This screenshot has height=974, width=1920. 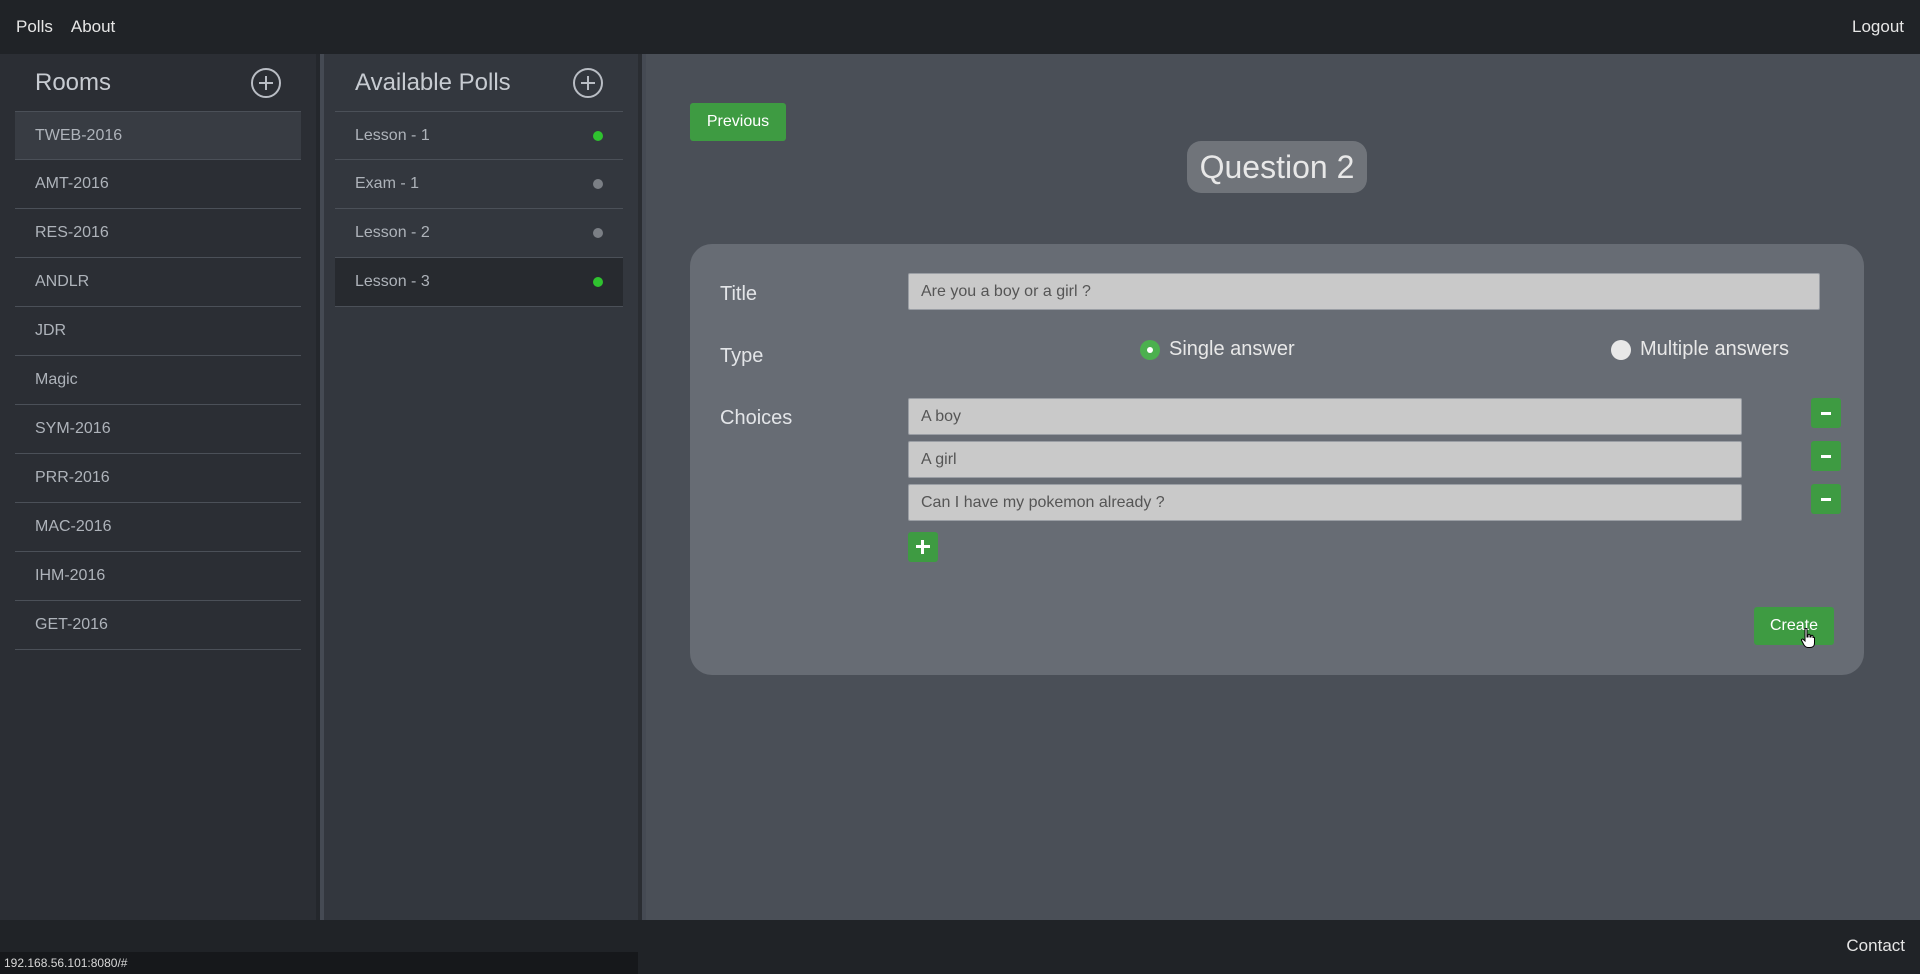 I want to click on room-item: GET-2016, so click(x=158, y=625).